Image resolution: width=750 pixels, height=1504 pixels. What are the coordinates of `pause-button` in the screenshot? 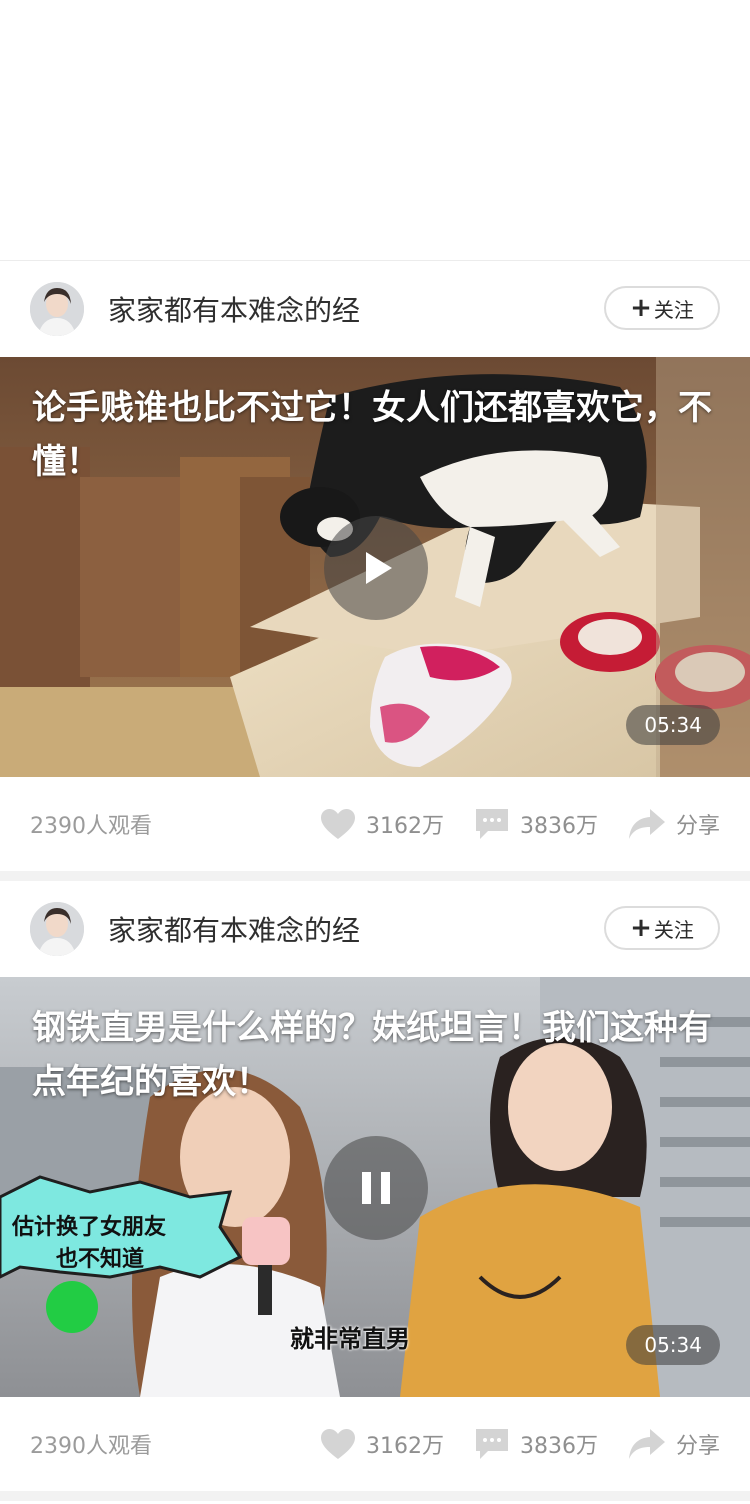 It's located at (376, 1188).